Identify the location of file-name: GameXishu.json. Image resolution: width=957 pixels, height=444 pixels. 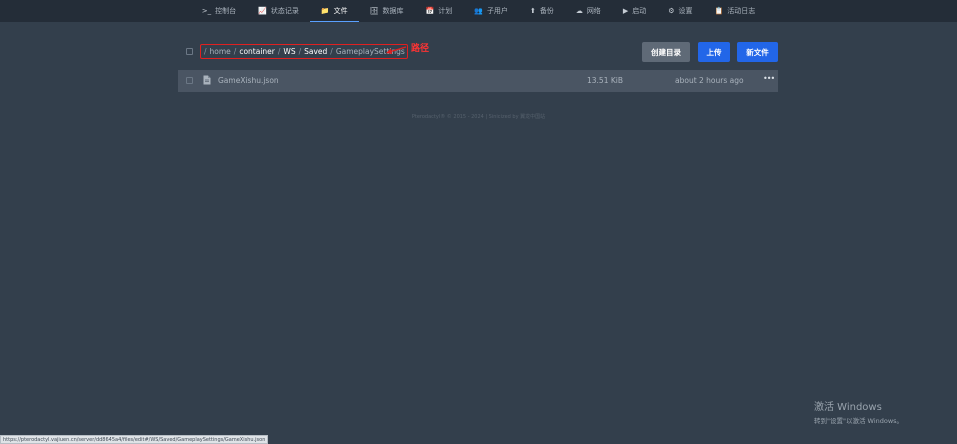
(248, 80).